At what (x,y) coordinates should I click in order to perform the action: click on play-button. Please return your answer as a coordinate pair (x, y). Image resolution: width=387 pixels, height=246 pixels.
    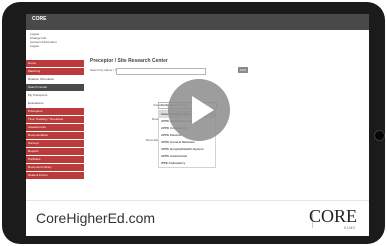
    Looking at the image, I should click on (199, 110).